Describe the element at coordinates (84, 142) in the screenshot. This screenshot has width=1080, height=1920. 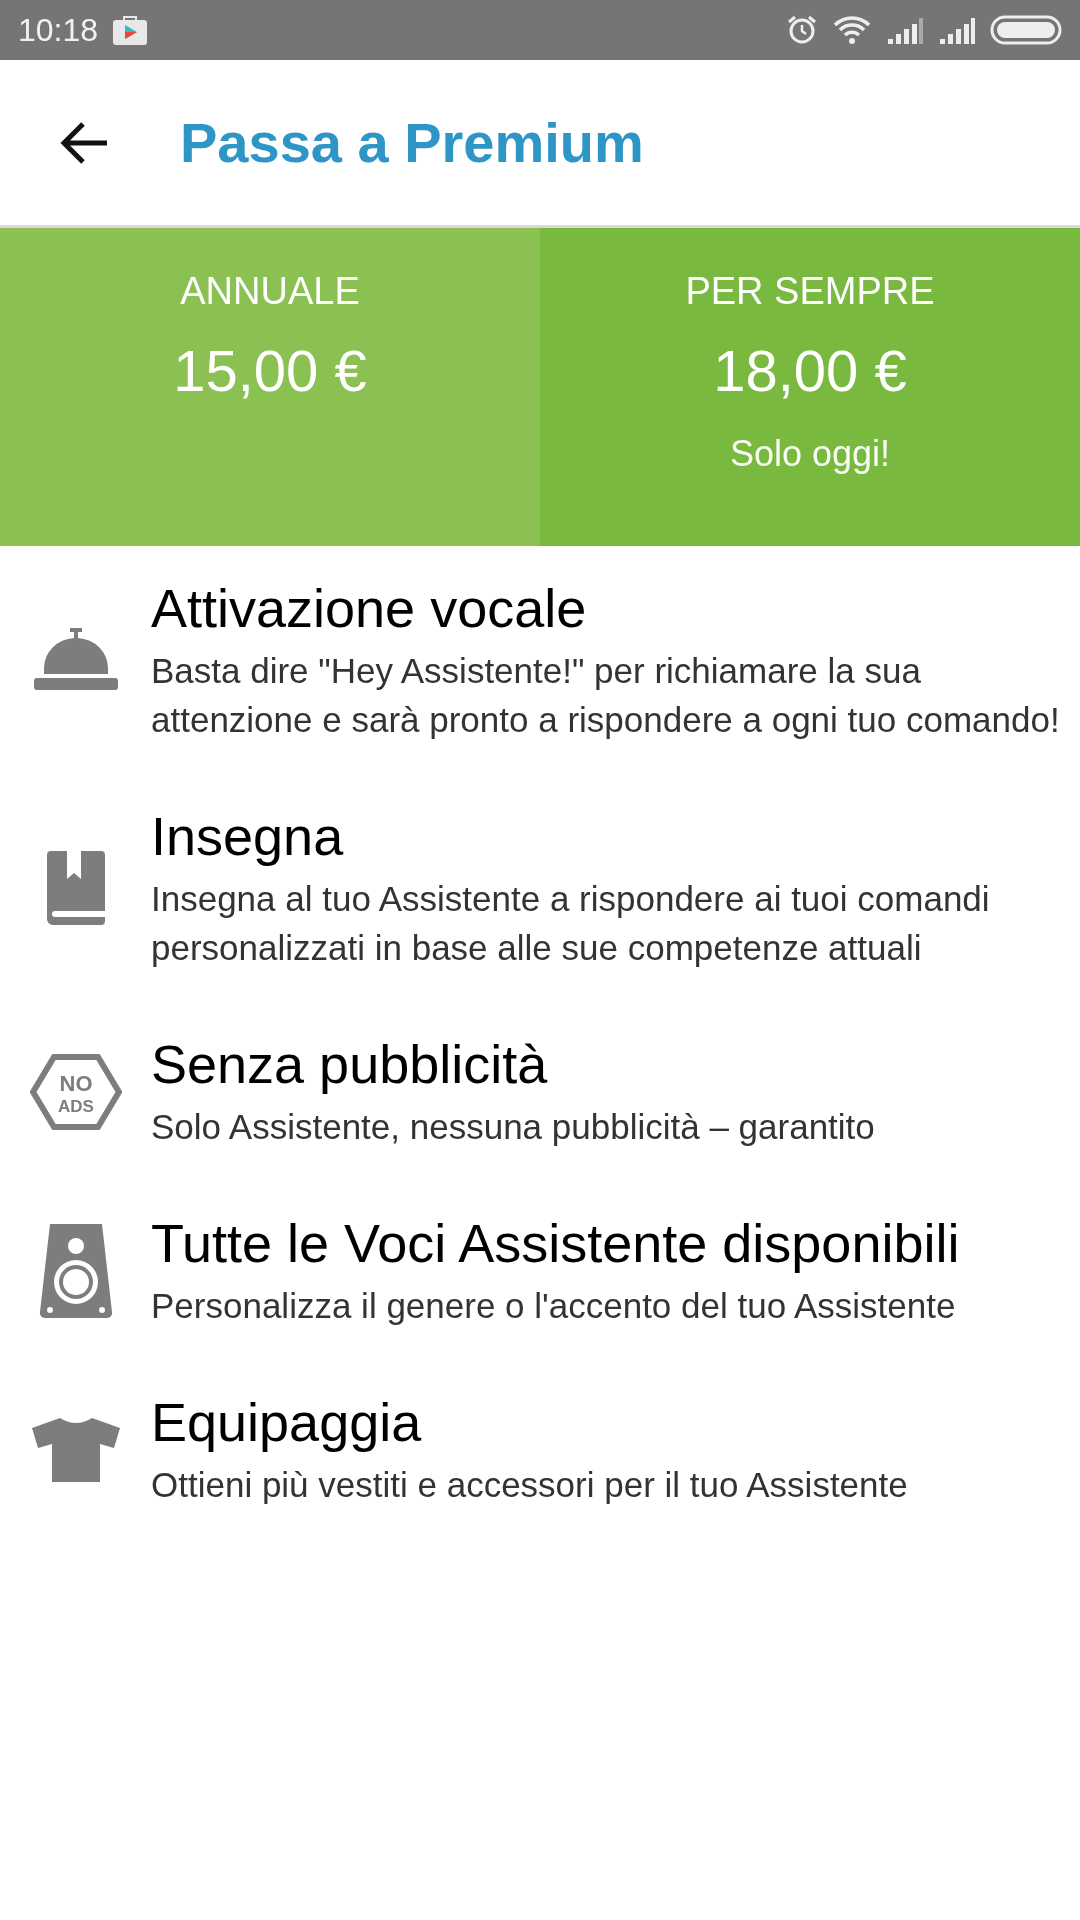
I see `back-arrow-icon` at that location.